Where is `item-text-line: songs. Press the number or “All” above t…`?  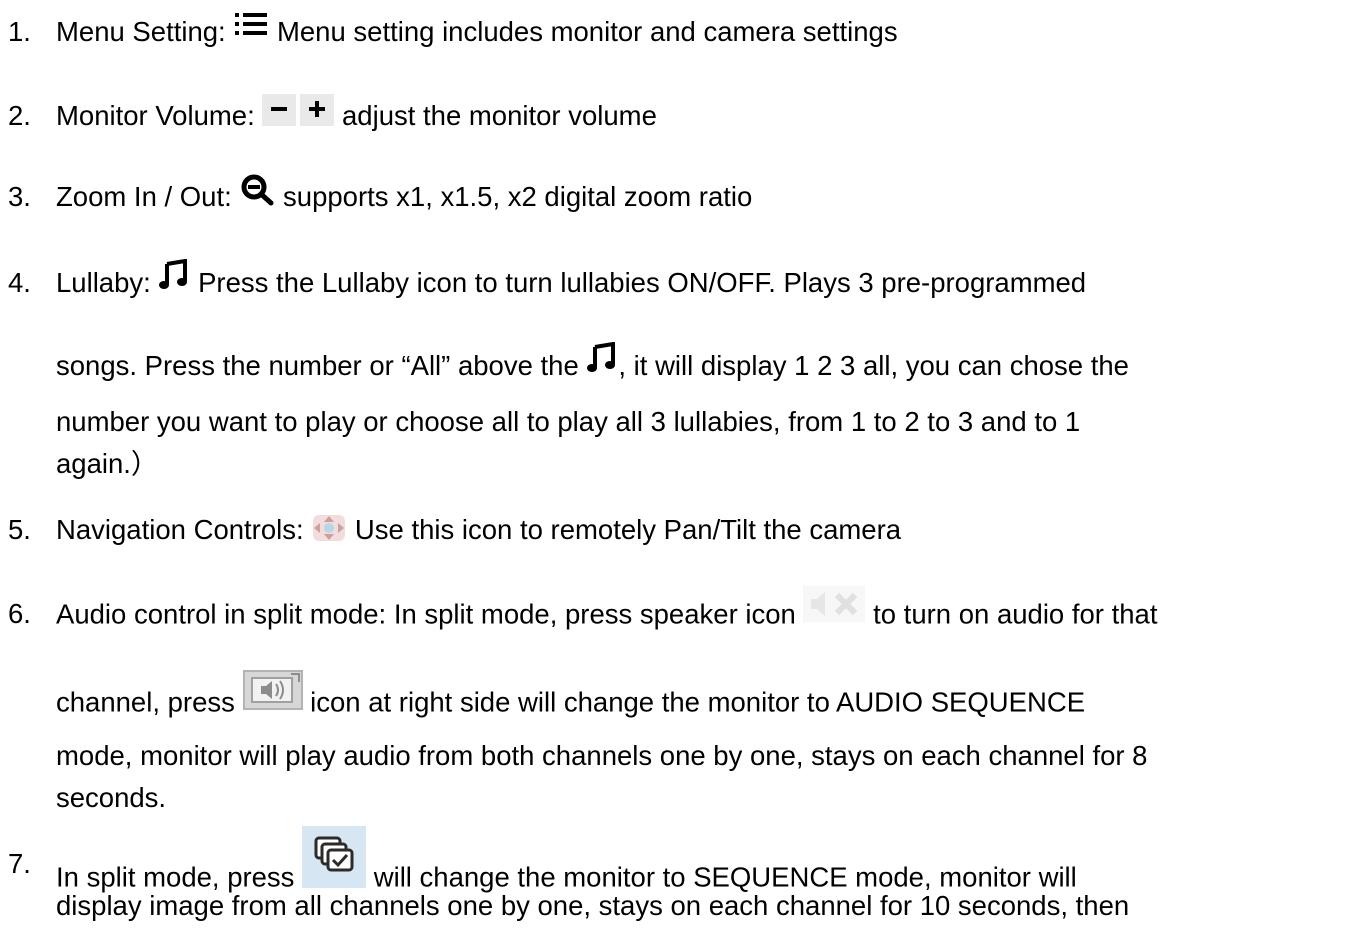
item-text-line: songs. Press the number or “All” above t… is located at coordinates (592, 362).